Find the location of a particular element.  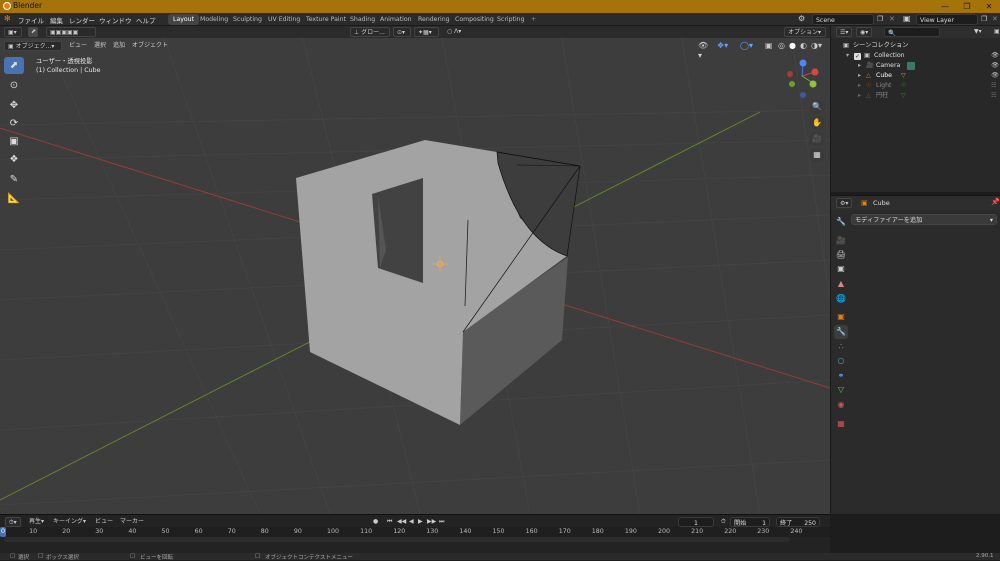

camera-view-icon: 🎥 is located at coordinates (817, 139).